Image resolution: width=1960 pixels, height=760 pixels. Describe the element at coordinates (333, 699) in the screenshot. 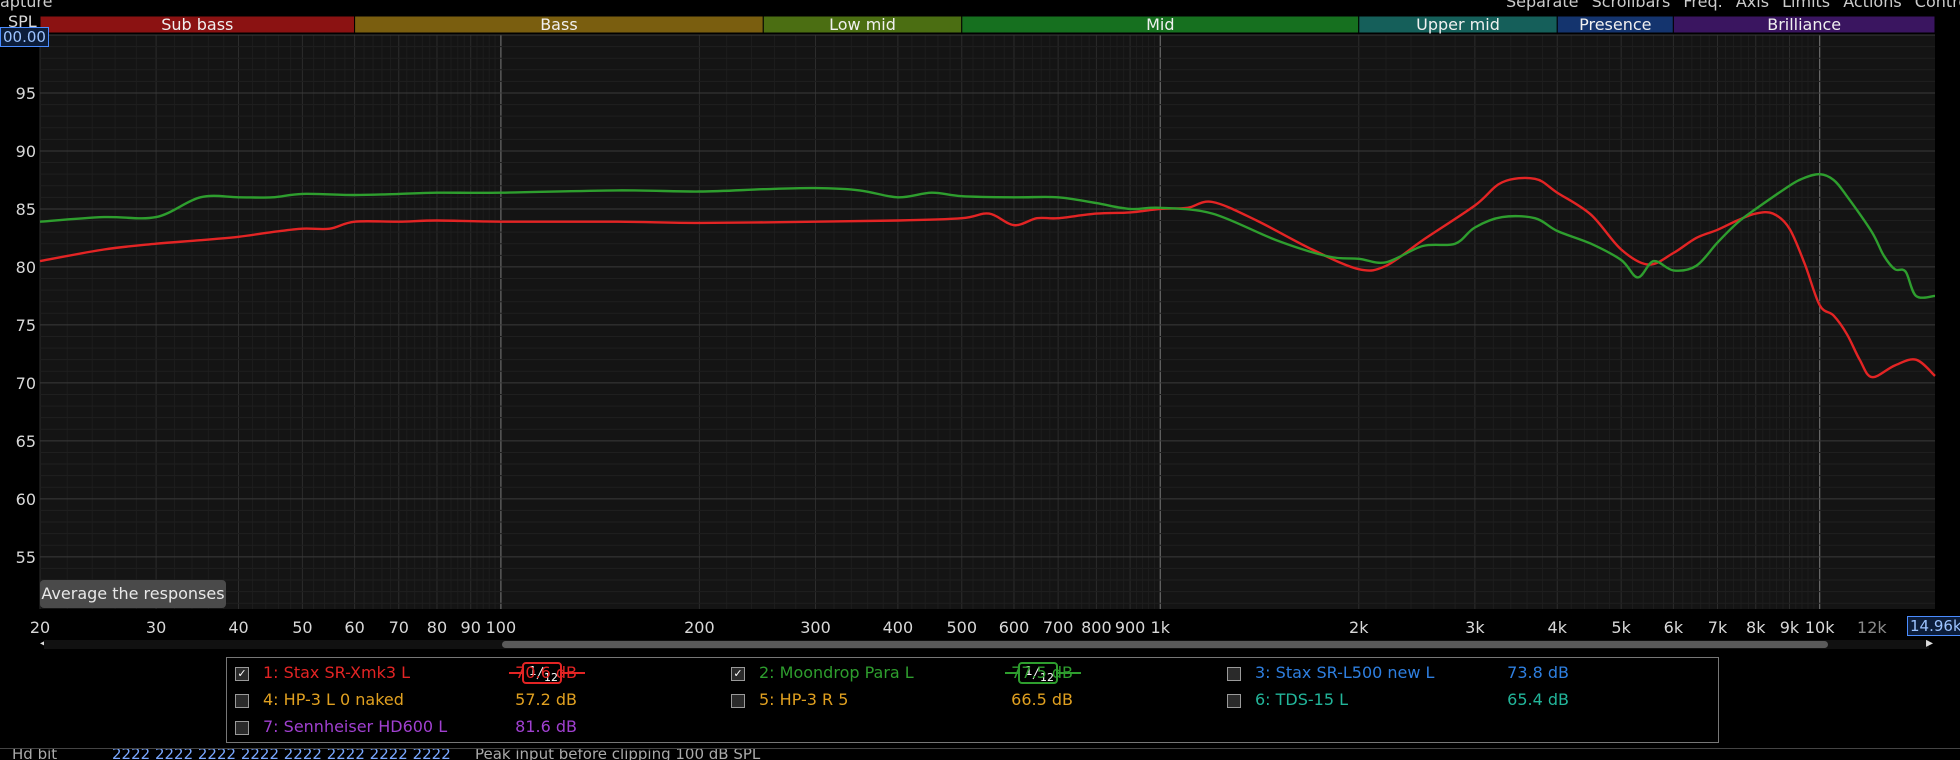

I see `legend-label: 4: HP-3 L 0 naked` at that location.